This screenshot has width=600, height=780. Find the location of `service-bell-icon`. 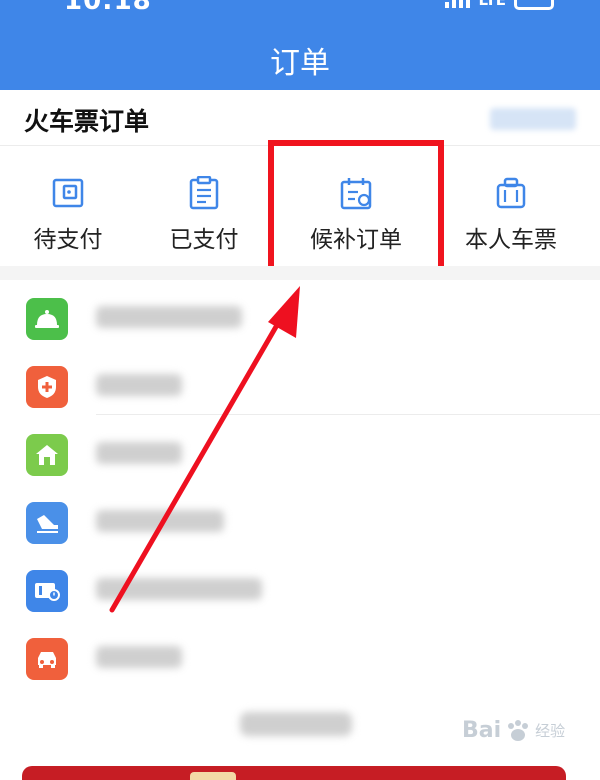

service-bell-icon is located at coordinates (47, 319).